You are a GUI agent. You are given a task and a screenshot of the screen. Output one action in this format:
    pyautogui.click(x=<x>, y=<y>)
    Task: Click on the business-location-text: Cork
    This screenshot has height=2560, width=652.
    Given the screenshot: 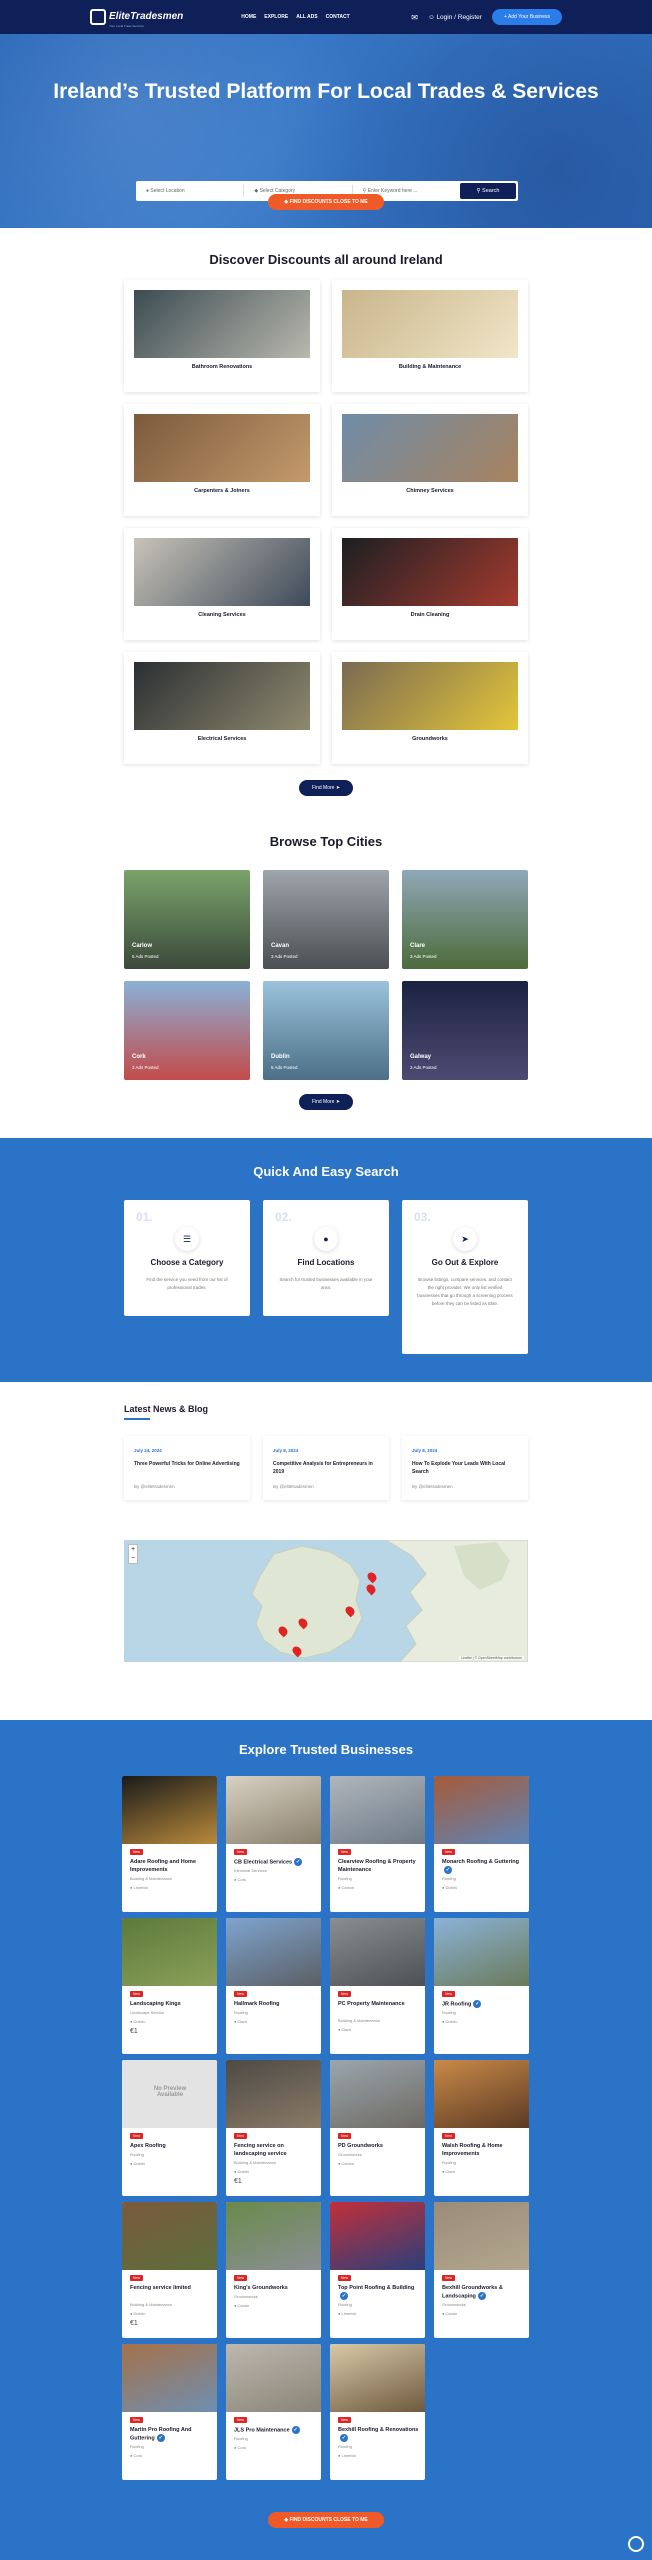 What is the action you would take?
    pyautogui.click(x=137, y=2455)
    